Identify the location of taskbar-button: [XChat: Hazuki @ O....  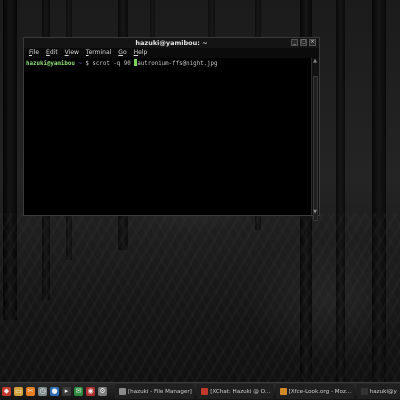
(235, 391).